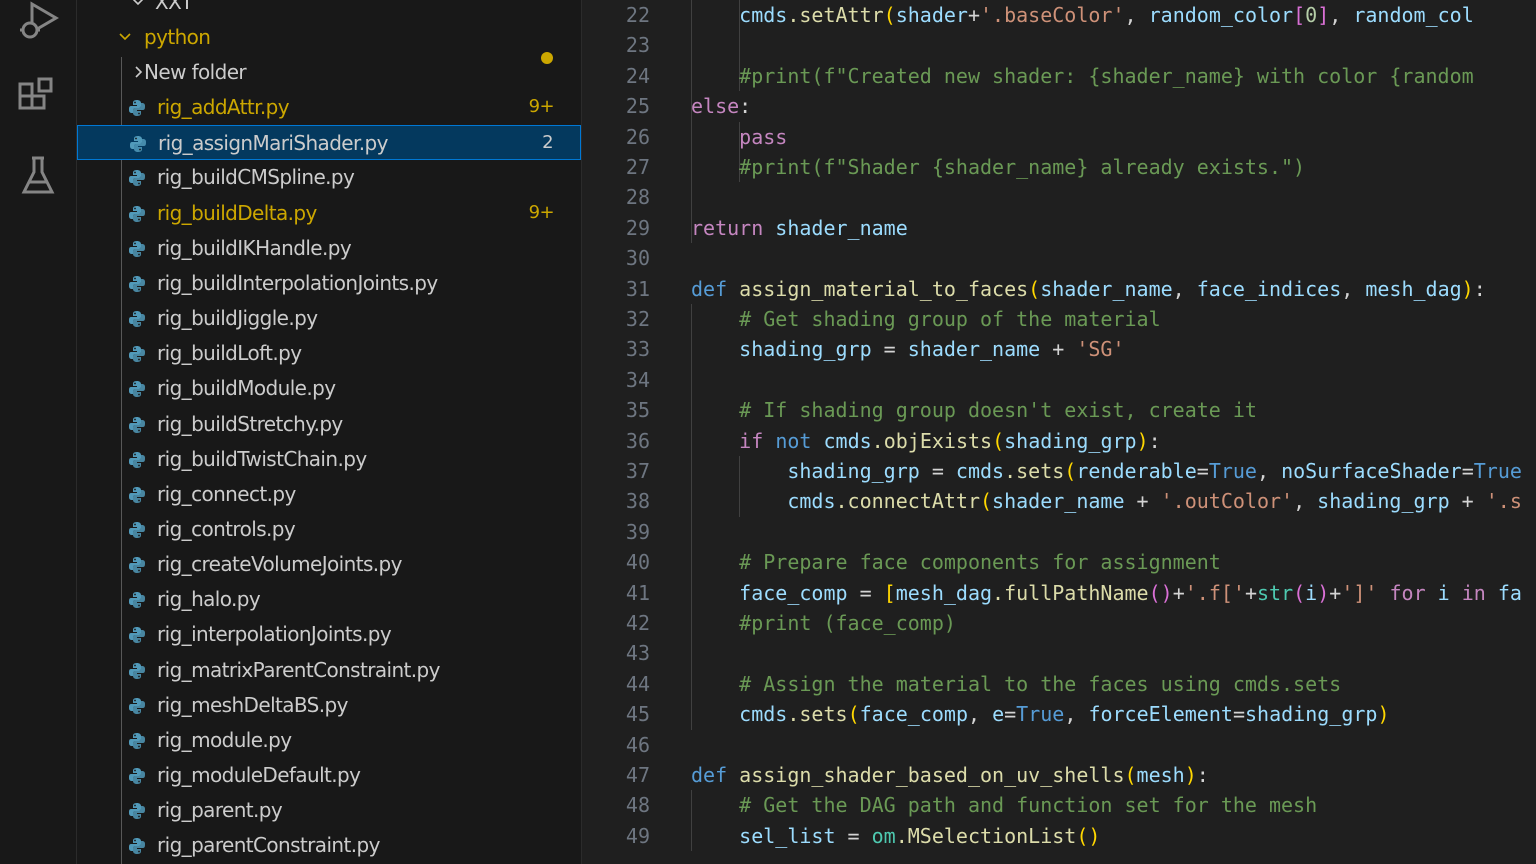  What do you see at coordinates (637, 15) in the screenshot?
I see `line-number: 22` at bounding box center [637, 15].